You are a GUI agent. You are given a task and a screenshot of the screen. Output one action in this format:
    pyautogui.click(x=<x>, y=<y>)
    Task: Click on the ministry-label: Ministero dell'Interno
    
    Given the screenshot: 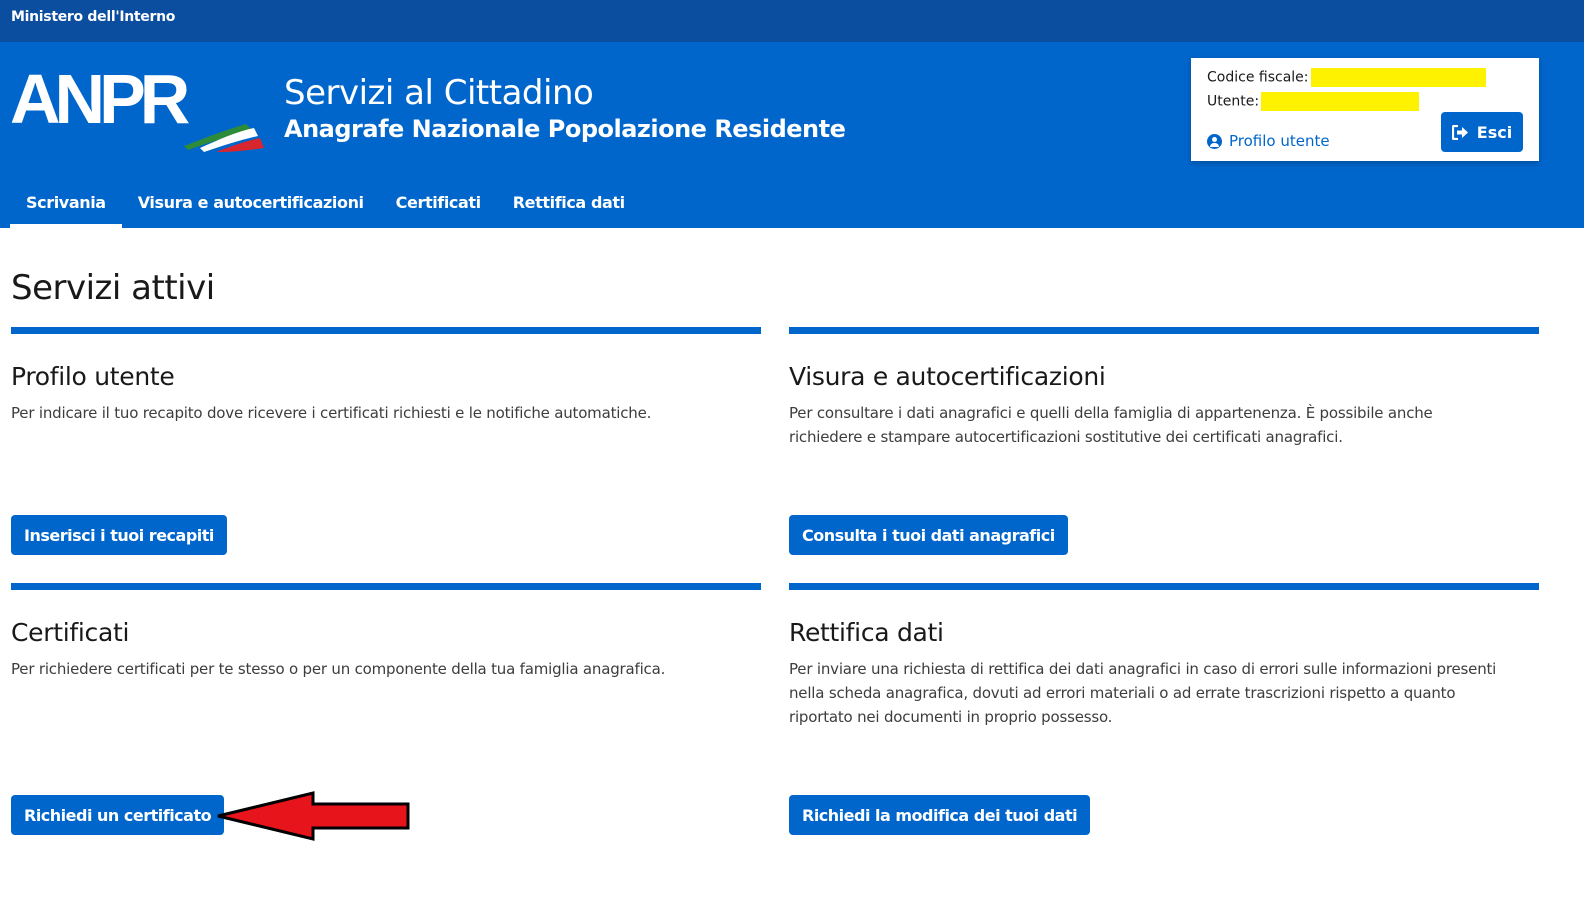 What is the action you would take?
    pyautogui.click(x=93, y=17)
    